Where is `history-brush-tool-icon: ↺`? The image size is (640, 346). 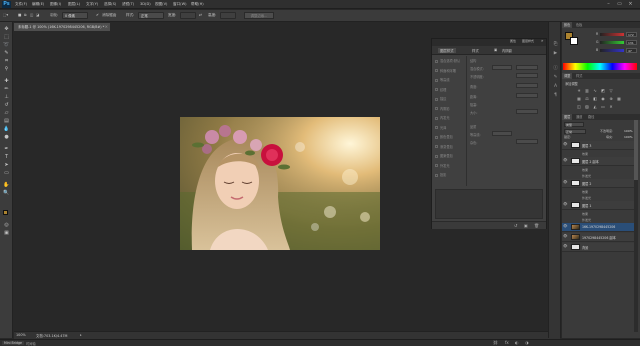 history-brush-tool-icon: ↺ is located at coordinates (6, 105).